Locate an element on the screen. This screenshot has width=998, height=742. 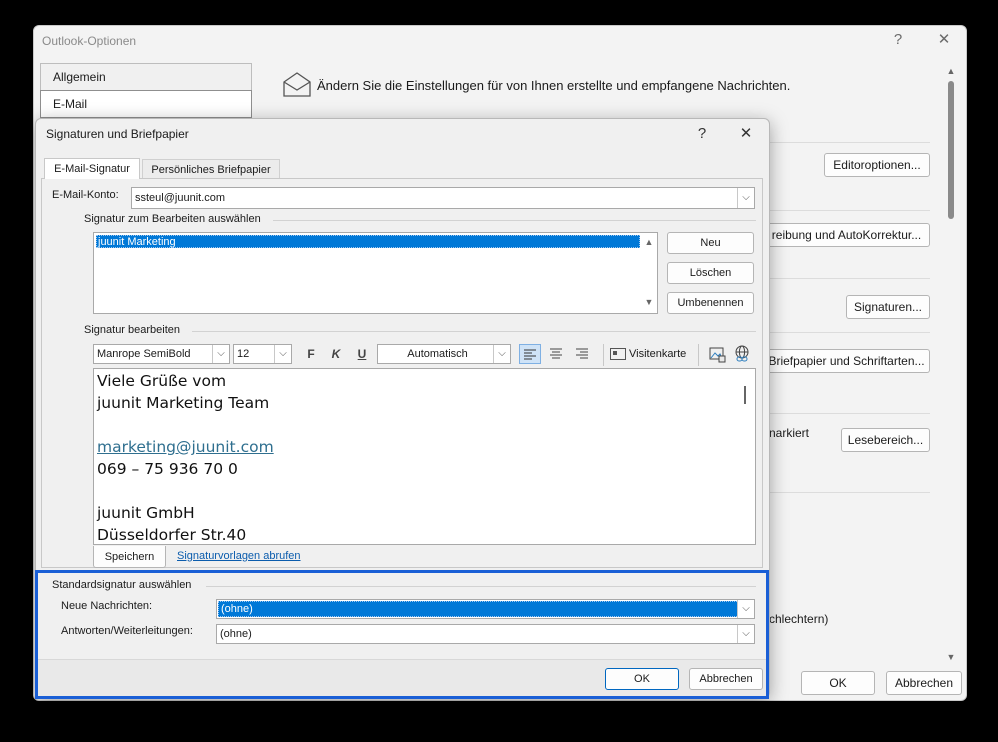
account-value: ssteul@juunit.com is located at coordinates (180, 198).